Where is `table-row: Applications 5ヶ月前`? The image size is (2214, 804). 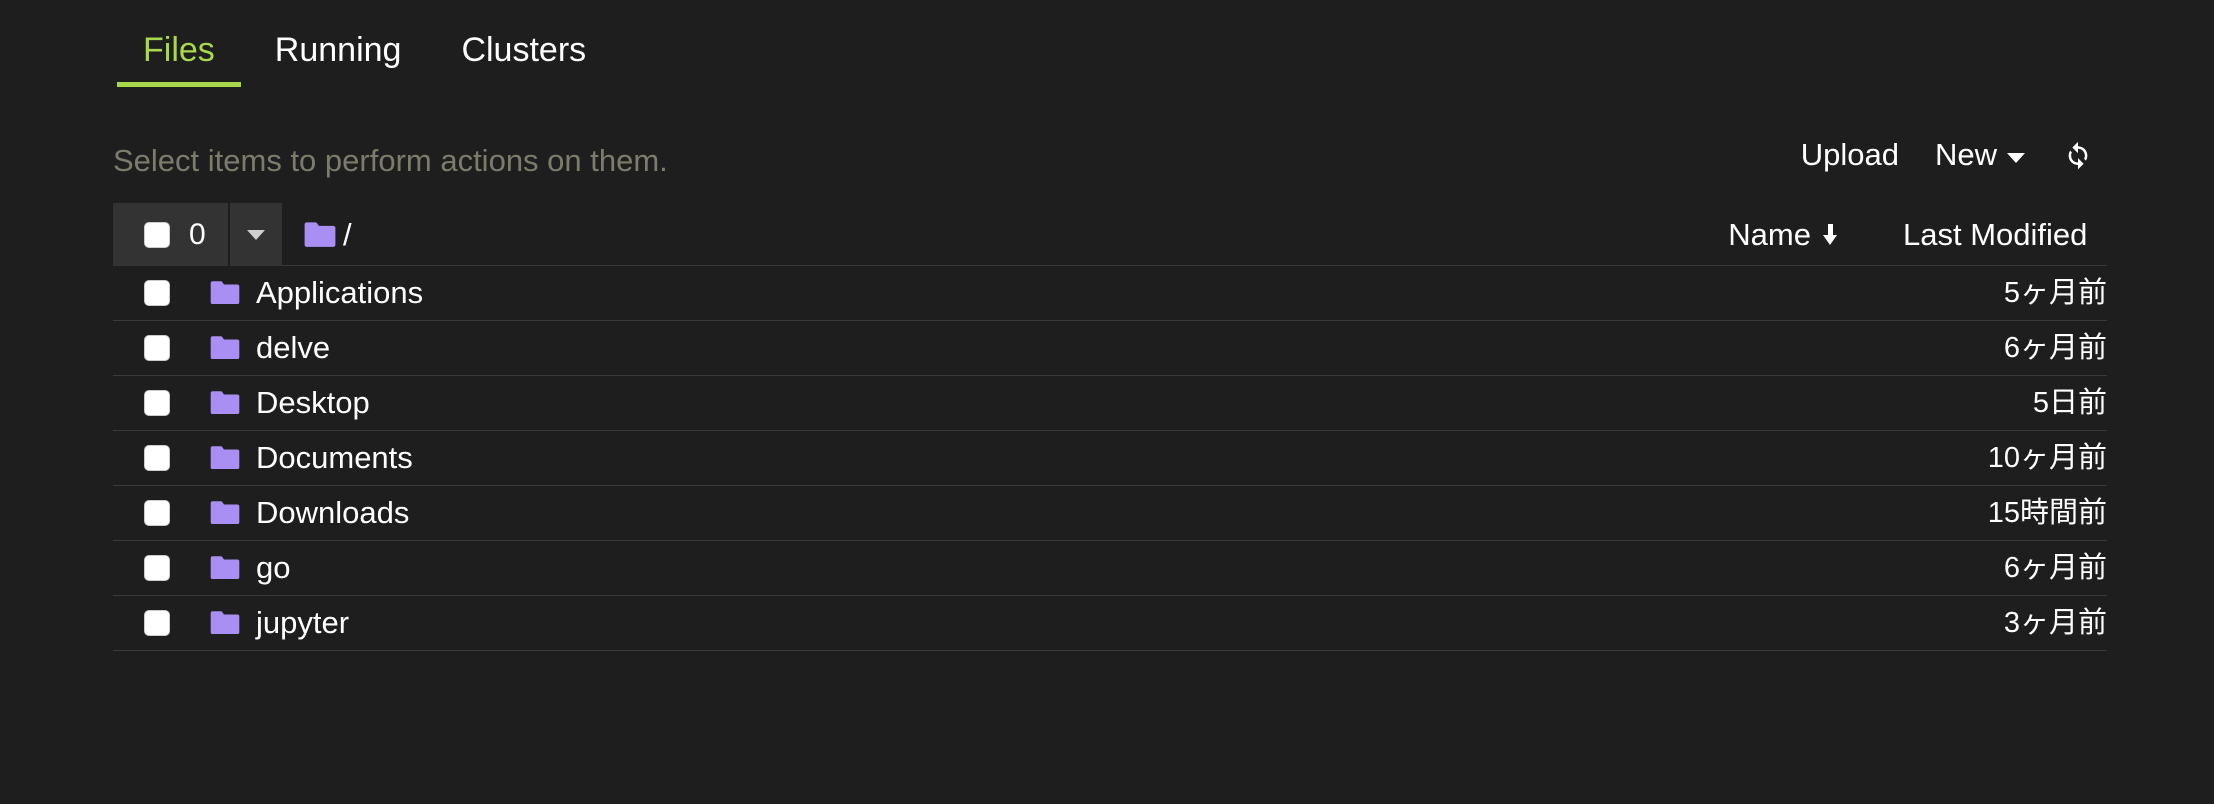
table-row: Applications 5ヶ月前 is located at coordinates (1110, 293).